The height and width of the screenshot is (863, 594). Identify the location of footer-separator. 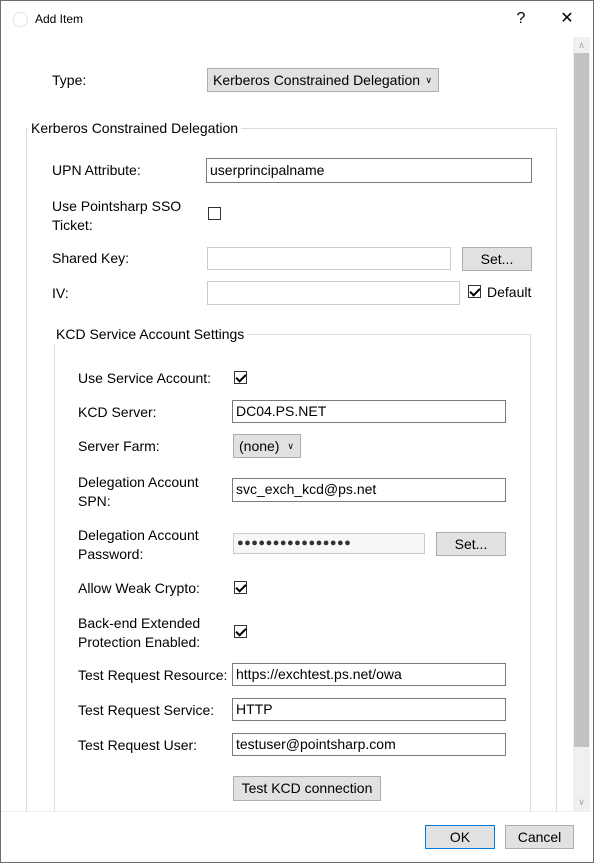
(297, 811).